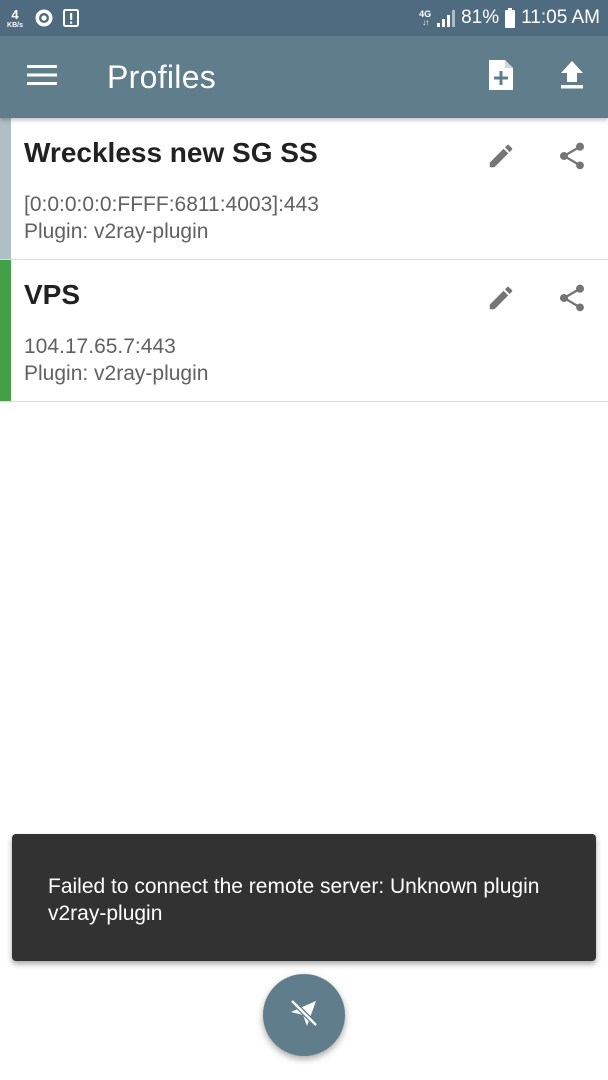 Image resolution: width=608 pixels, height=1080 pixels. I want to click on vpn-key-icon, so click(44, 18).